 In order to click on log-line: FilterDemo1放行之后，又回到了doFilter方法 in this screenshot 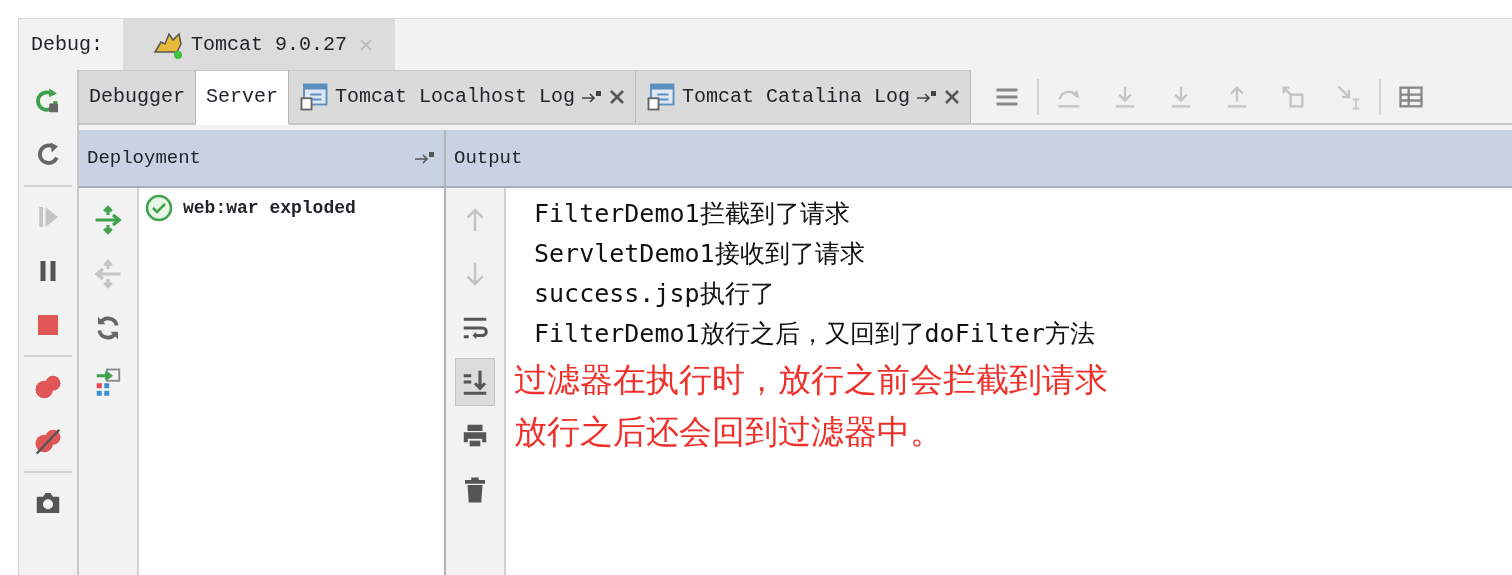, I will do `click(814, 333)`.